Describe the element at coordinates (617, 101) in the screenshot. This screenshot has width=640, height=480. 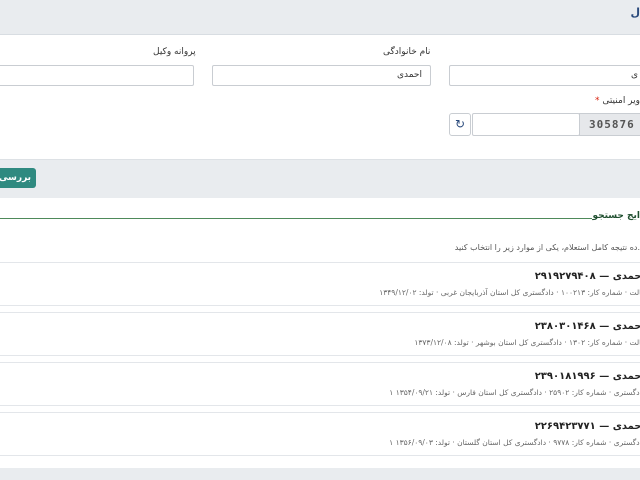
I see `captcha-label: * وير امنيتی` at that location.